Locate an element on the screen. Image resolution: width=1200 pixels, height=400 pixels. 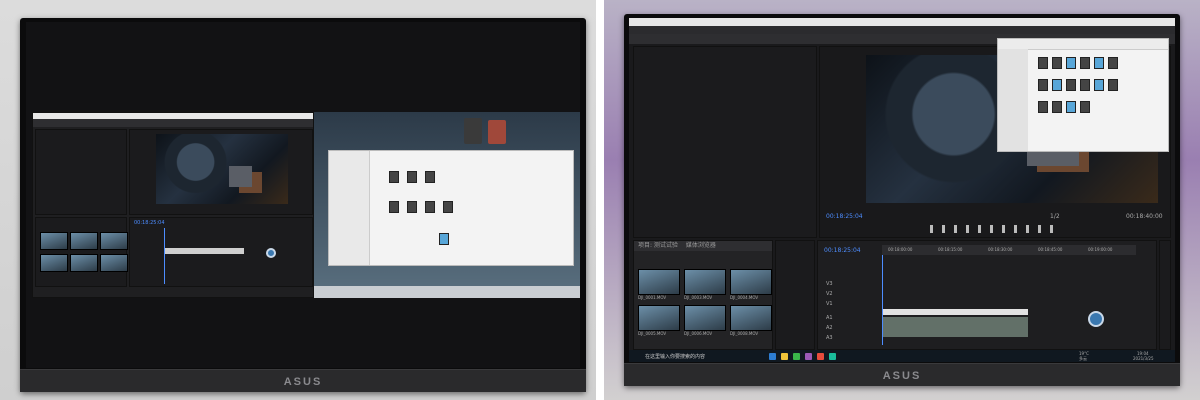
tab-media-browser: 媒体浏览器 is located at coordinates (701, 245).